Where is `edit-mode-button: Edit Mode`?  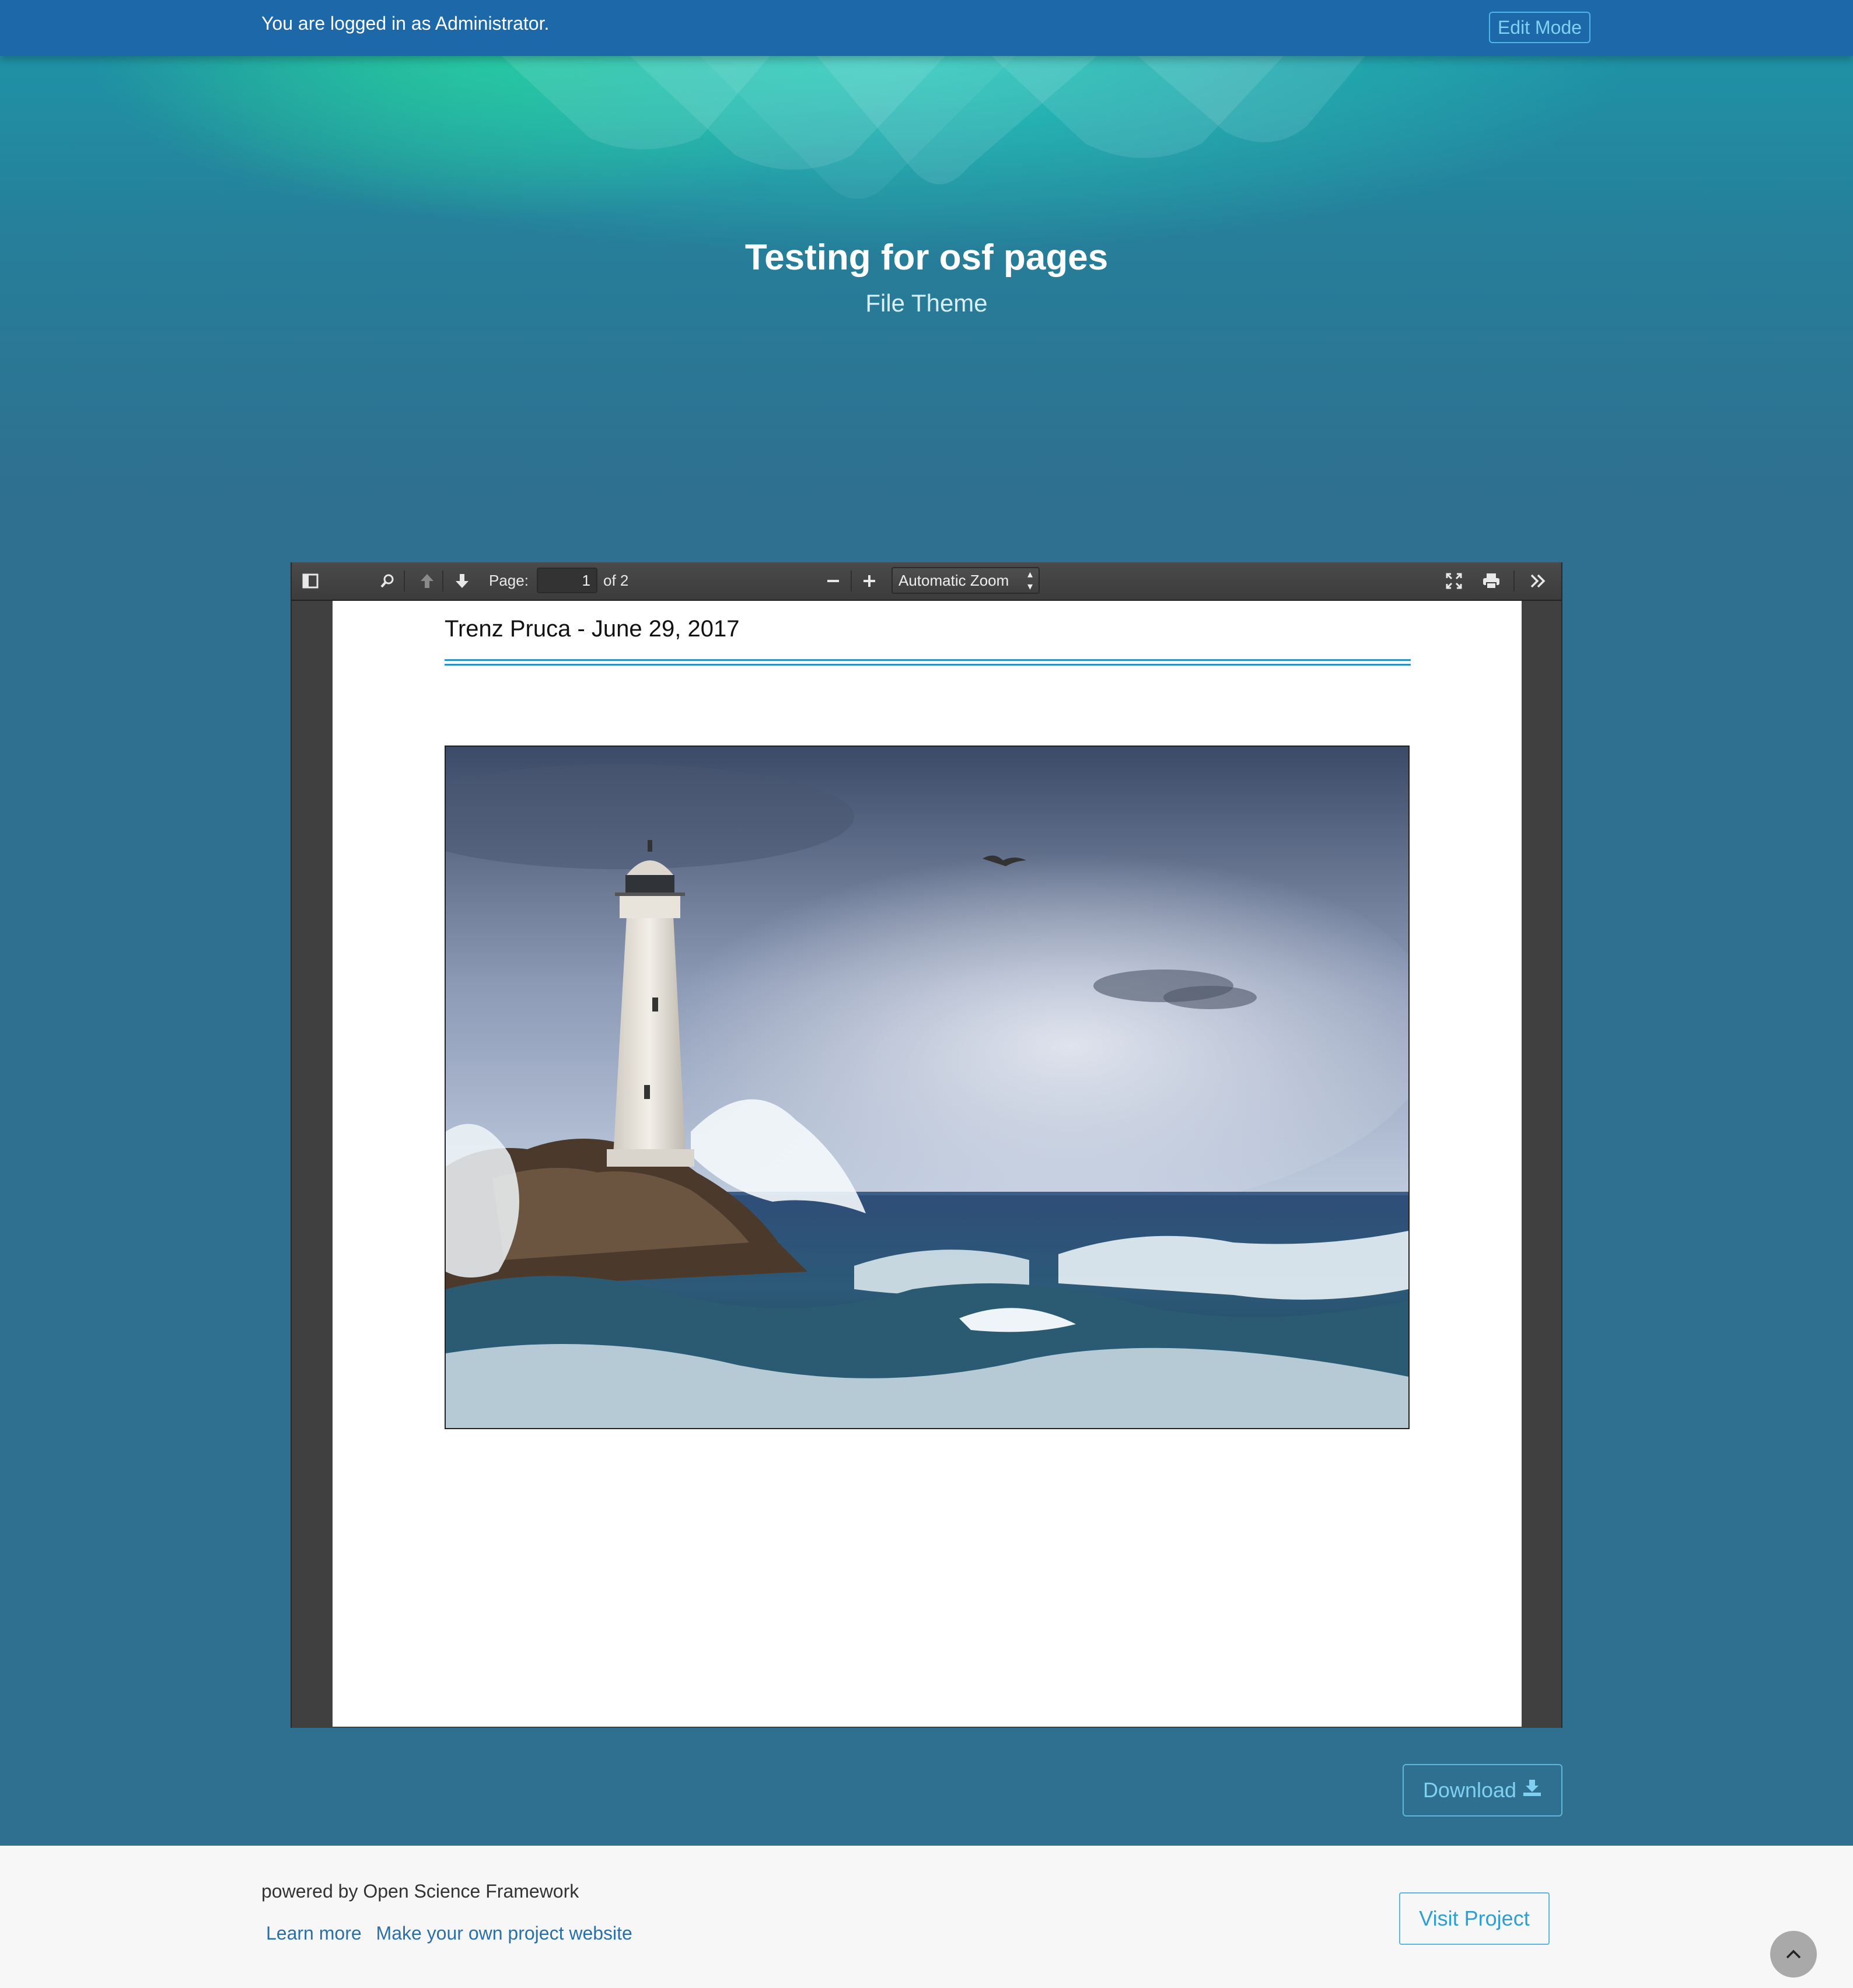 edit-mode-button: Edit Mode is located at coordinates (1540, 27).